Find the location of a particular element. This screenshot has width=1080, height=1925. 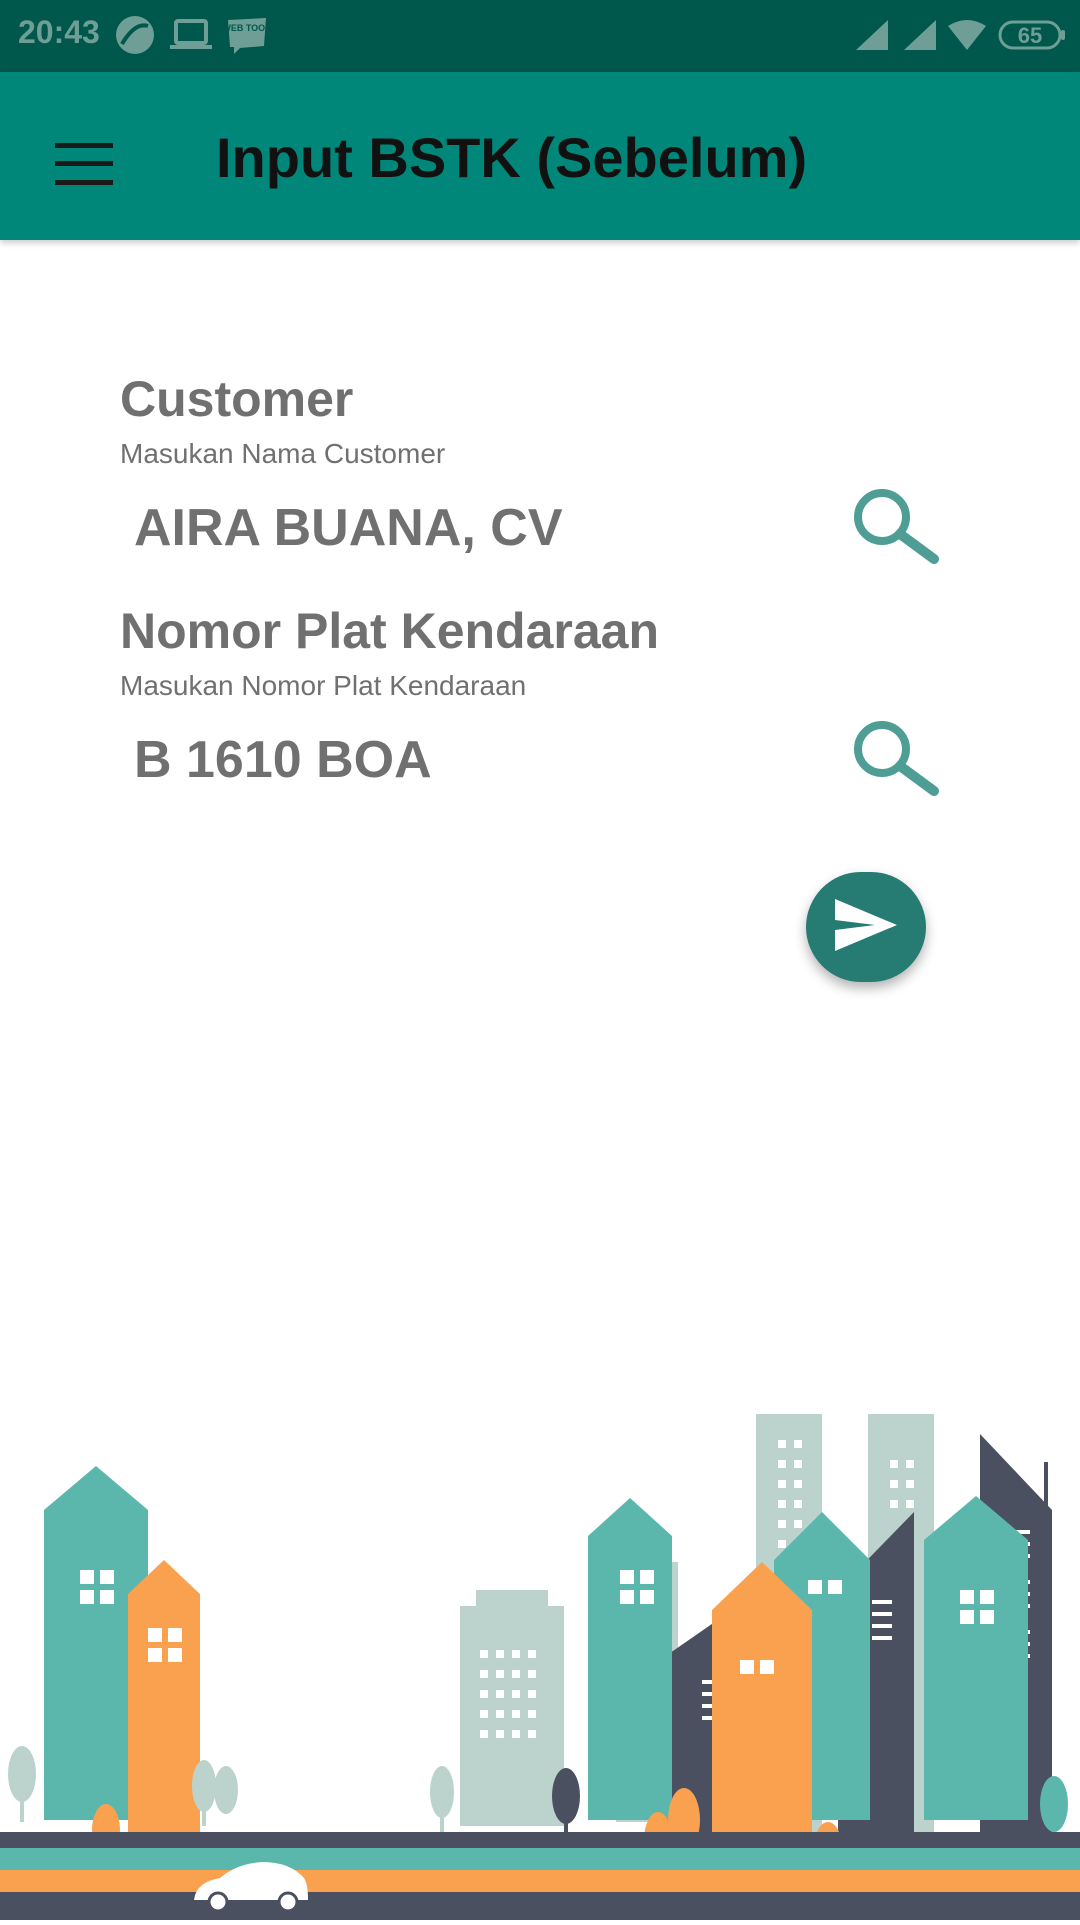

send-icon is located at coordinates (866, 927).